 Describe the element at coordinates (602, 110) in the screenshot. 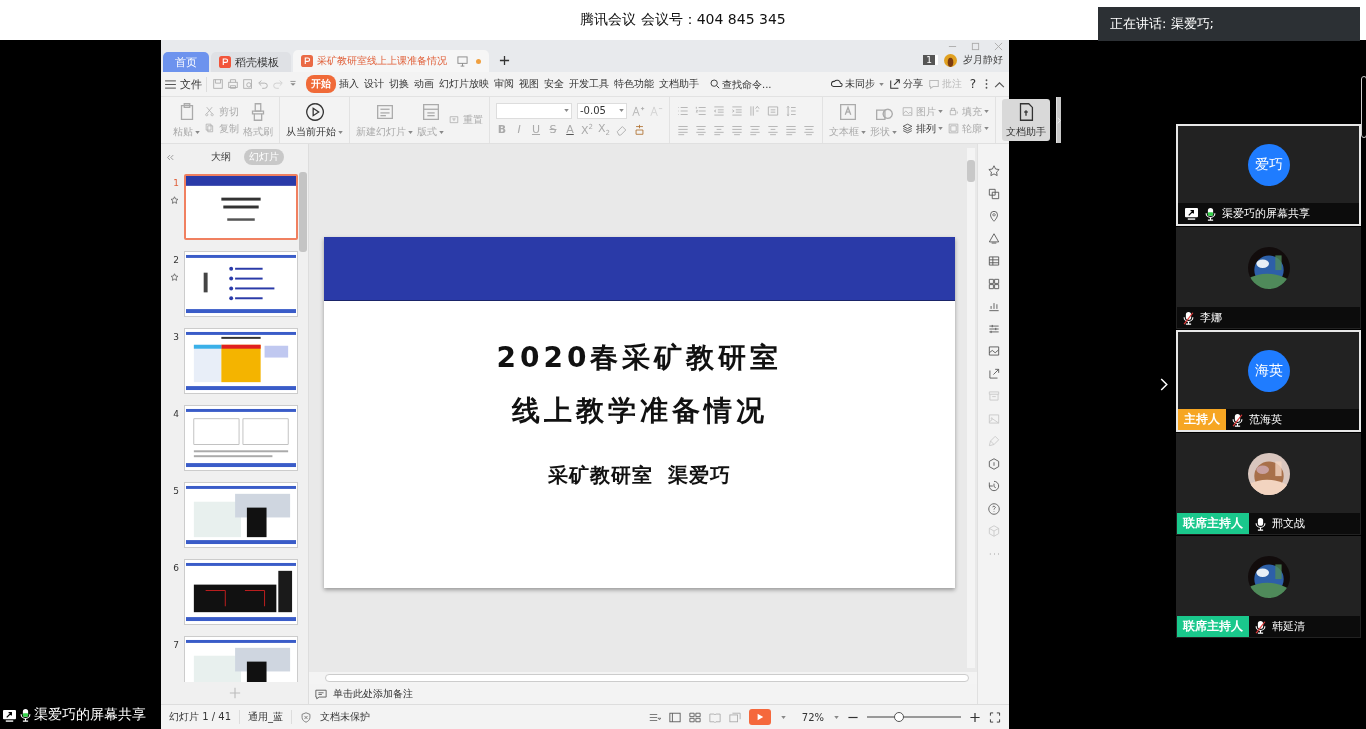

I see `font-size-field: -0.05` at that location.